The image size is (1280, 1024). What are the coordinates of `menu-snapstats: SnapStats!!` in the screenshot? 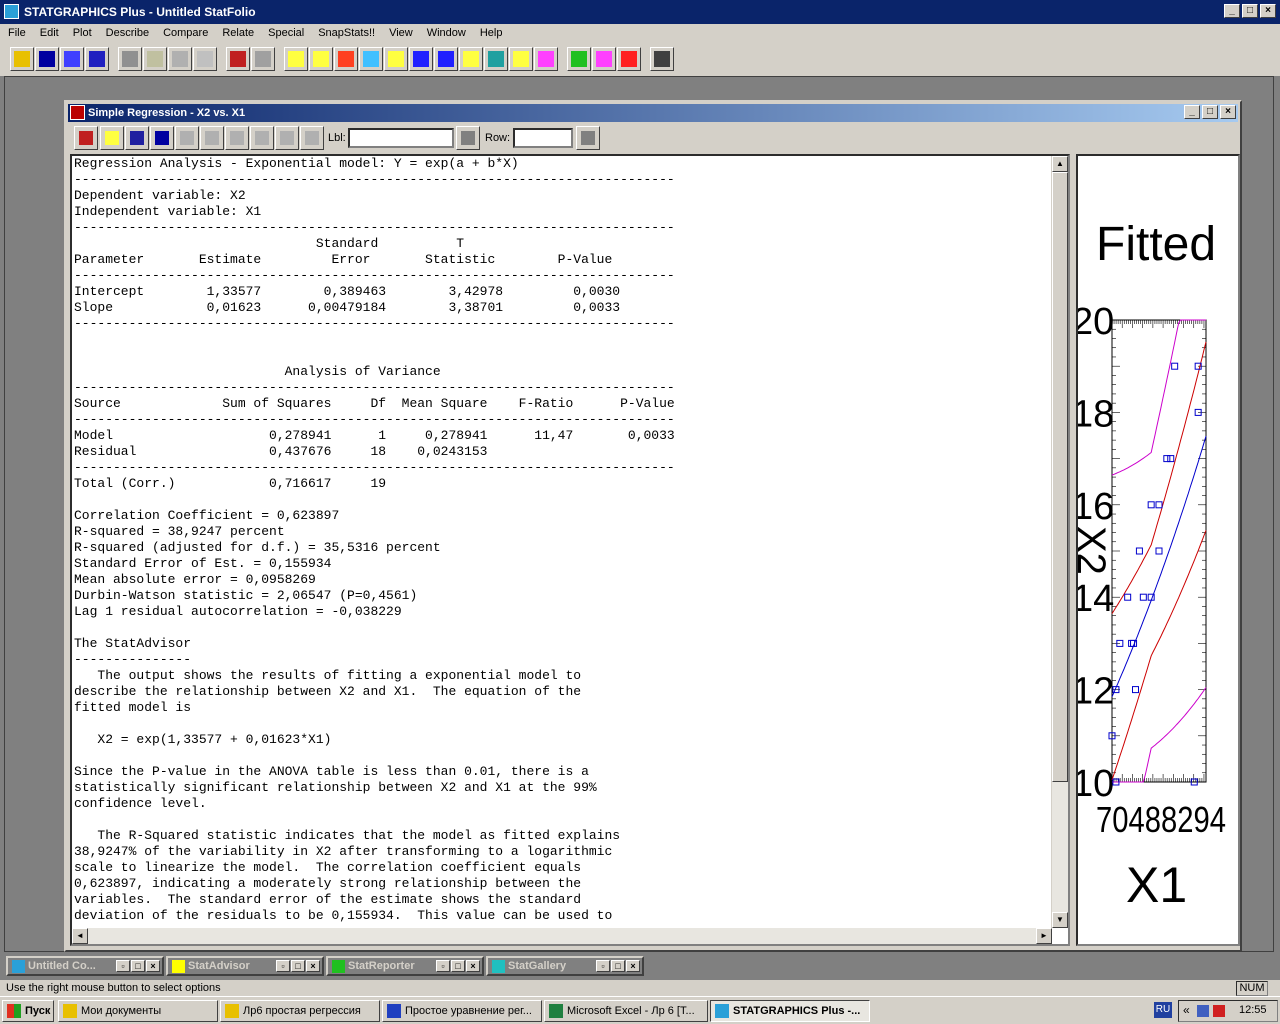 It's located at (345, 33).